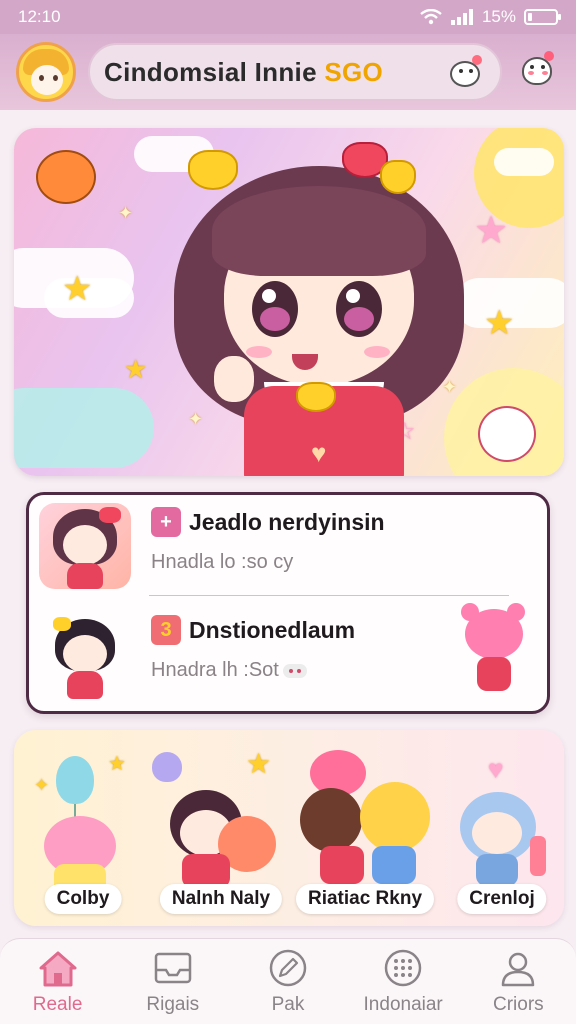 Image resolution: width=576 pixels, height=1024 pixels. I want to click on wifi-icon, so click(431, 17).